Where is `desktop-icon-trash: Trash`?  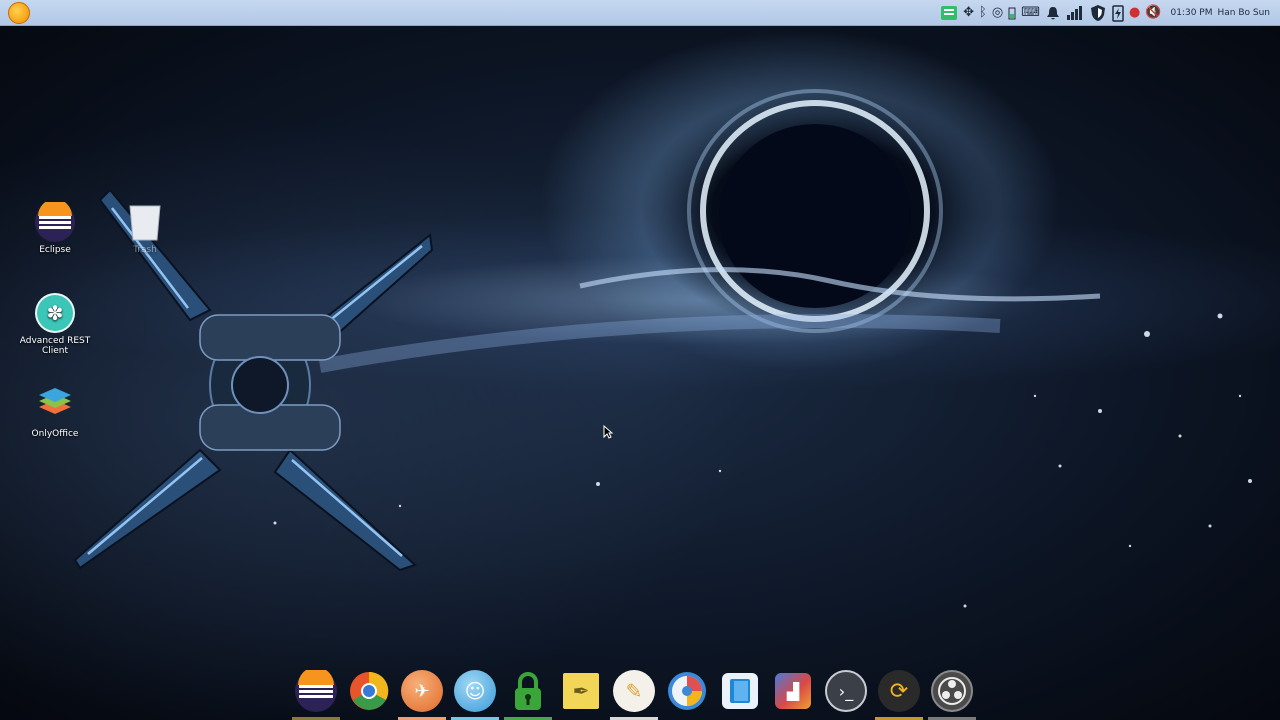
desktop-icon-trash: Trash is located at coordinates (145, 228).